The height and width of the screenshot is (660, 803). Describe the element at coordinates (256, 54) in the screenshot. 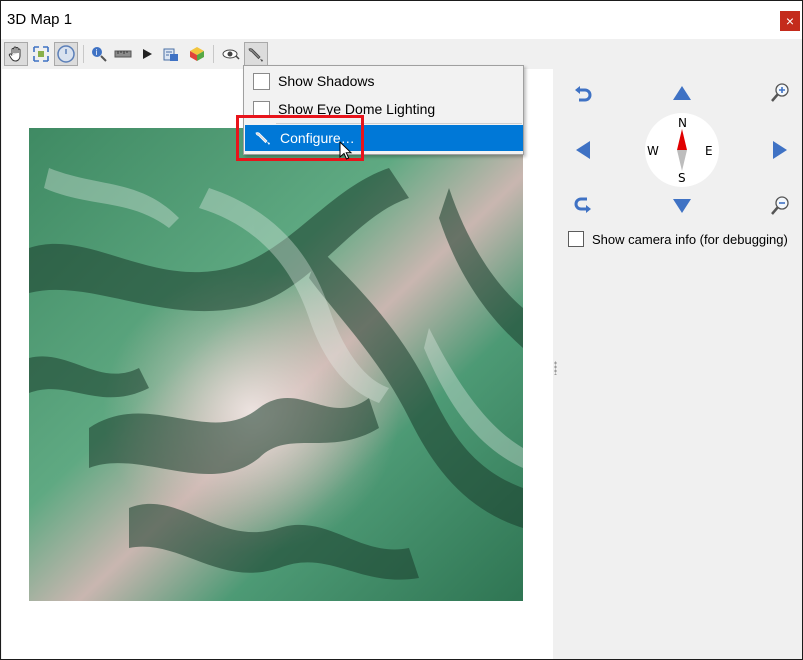

I see `options-wrench-icon` at that location.